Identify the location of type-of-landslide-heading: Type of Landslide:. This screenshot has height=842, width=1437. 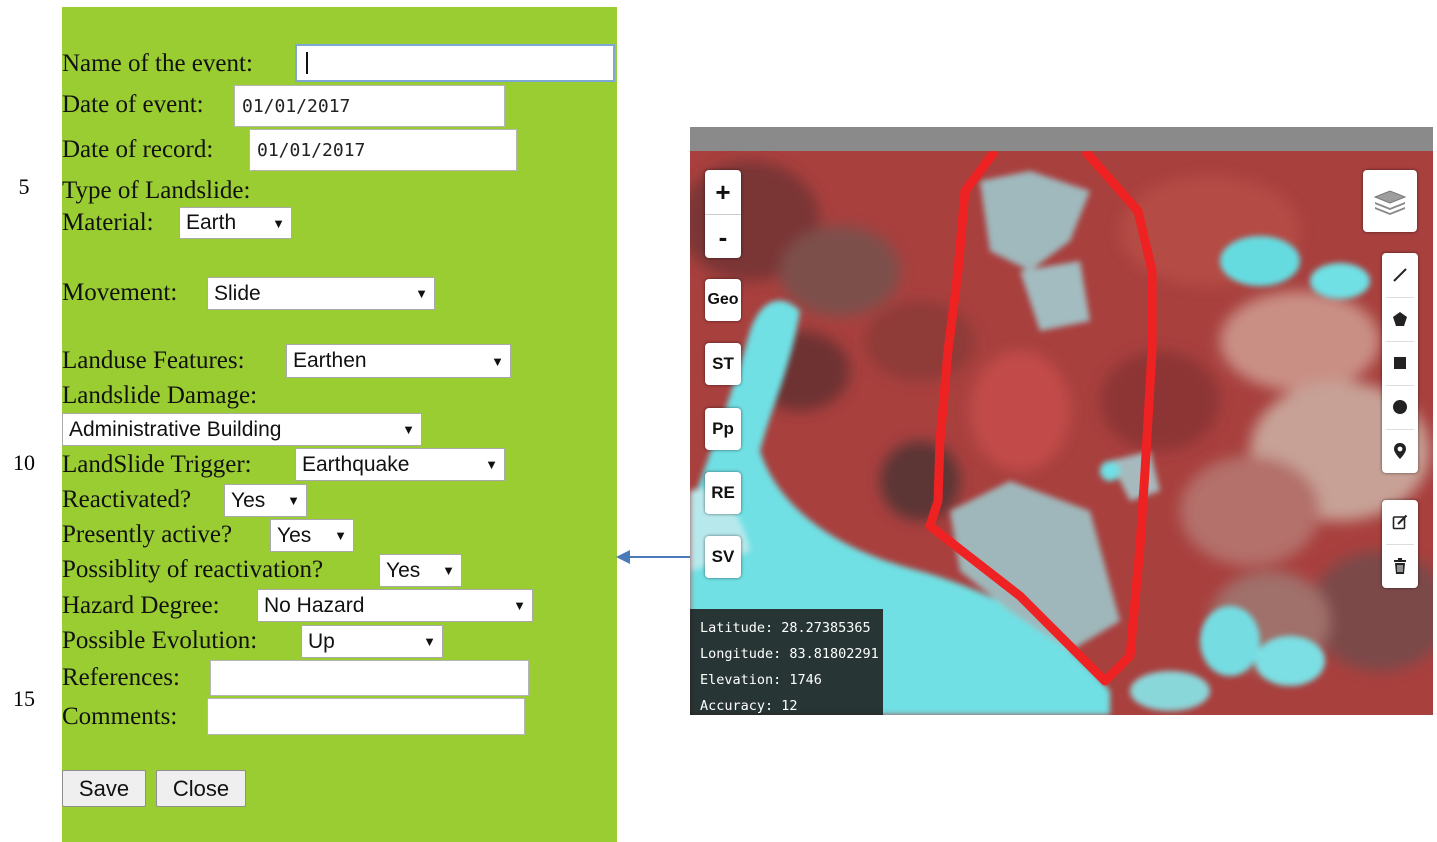
(156, 191).